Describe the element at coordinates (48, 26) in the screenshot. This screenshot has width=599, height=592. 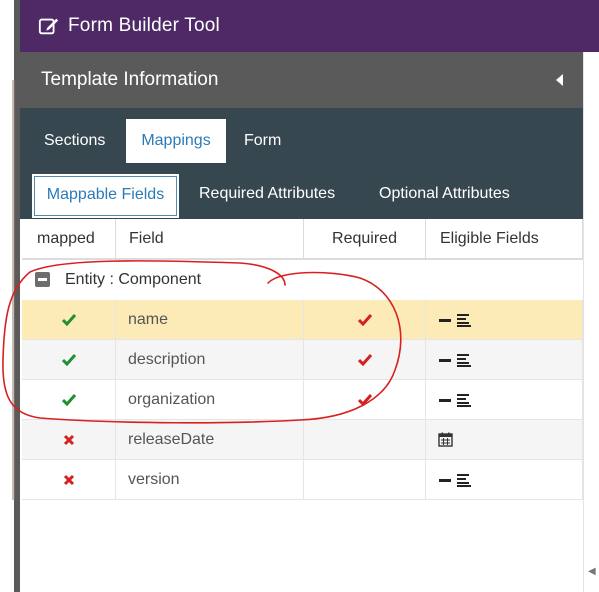
I see `edit-icon` at that location.